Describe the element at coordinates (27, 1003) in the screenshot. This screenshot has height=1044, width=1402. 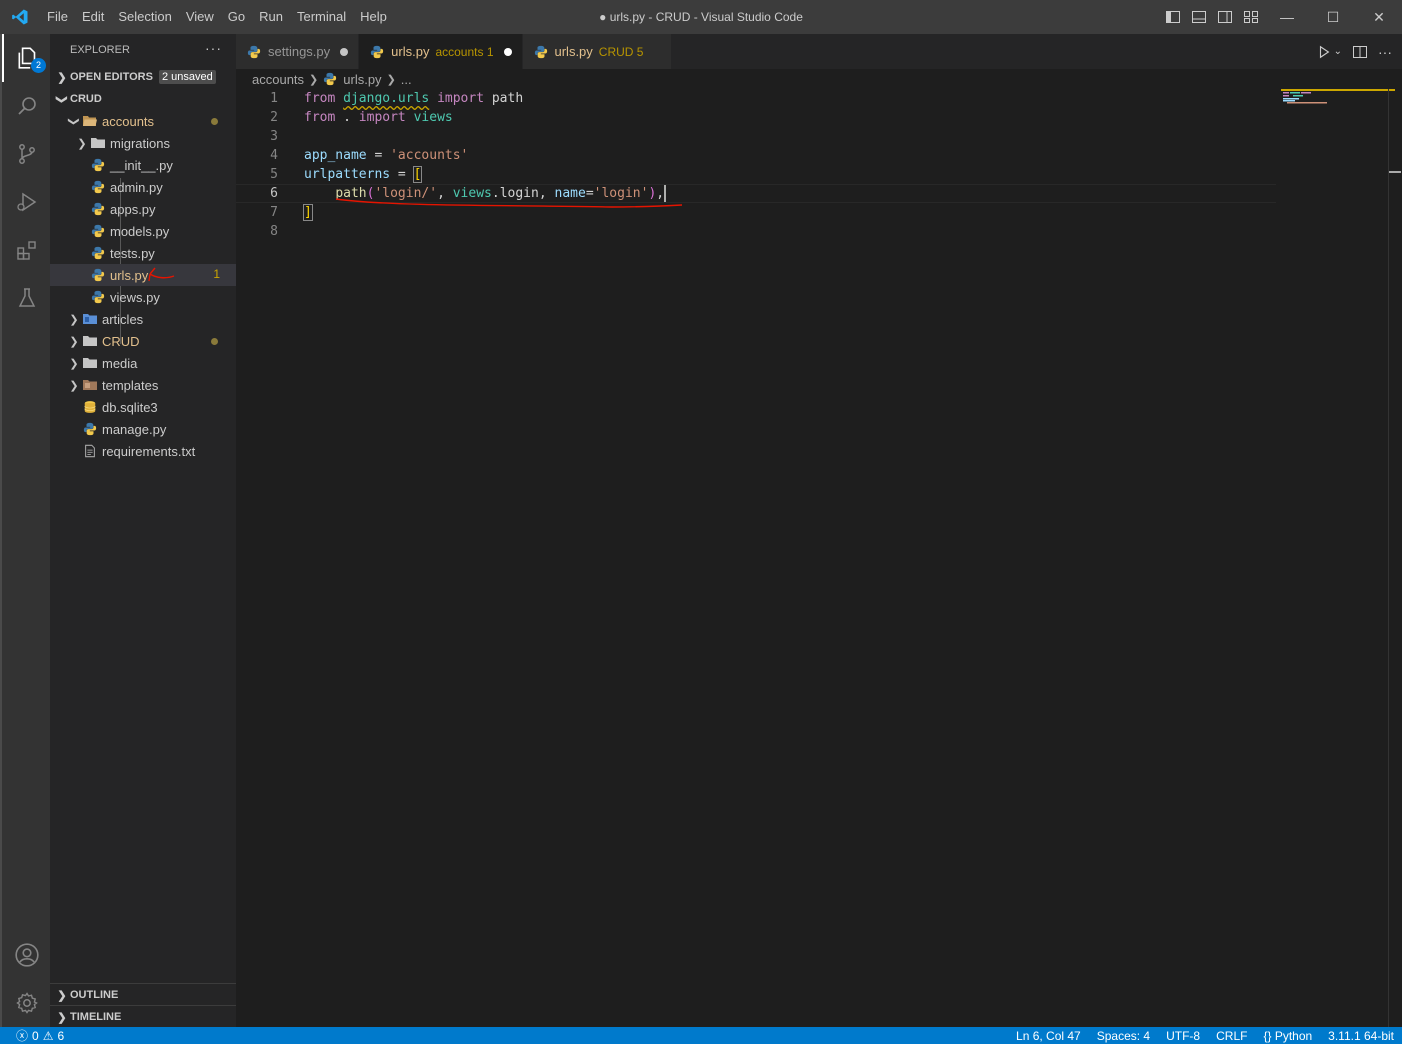
I see `settings-gear-icon` at that location.